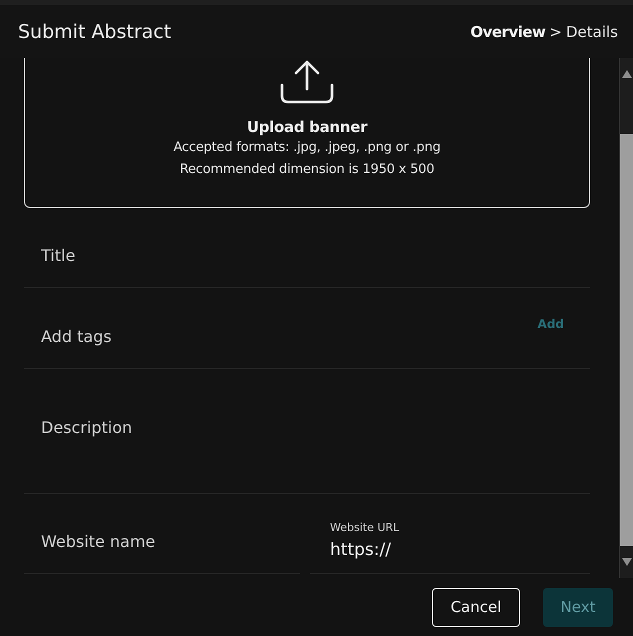  Describe the element at coordinates (627, 74) in the screenshot. I see `scroll-up-icon` at that location.